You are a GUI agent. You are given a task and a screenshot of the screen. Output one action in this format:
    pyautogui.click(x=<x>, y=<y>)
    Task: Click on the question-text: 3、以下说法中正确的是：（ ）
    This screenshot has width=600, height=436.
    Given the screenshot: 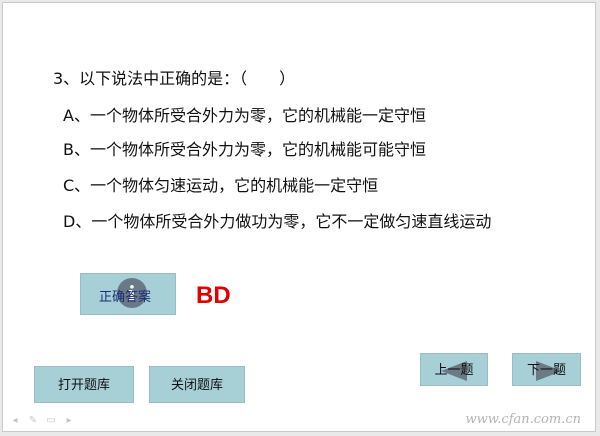 What is the action you would take?
    pyautogui.click(x=174, y=78)
    